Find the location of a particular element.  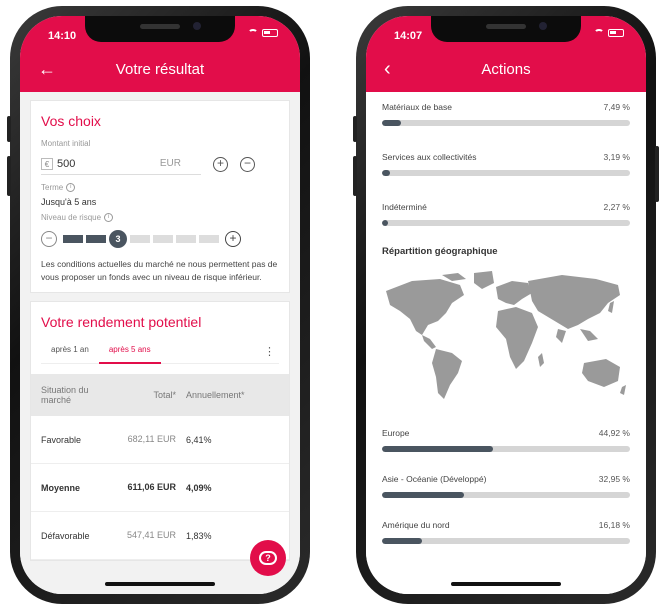

region-item: Europe 44,92 % is located at coordinates (506, 440).